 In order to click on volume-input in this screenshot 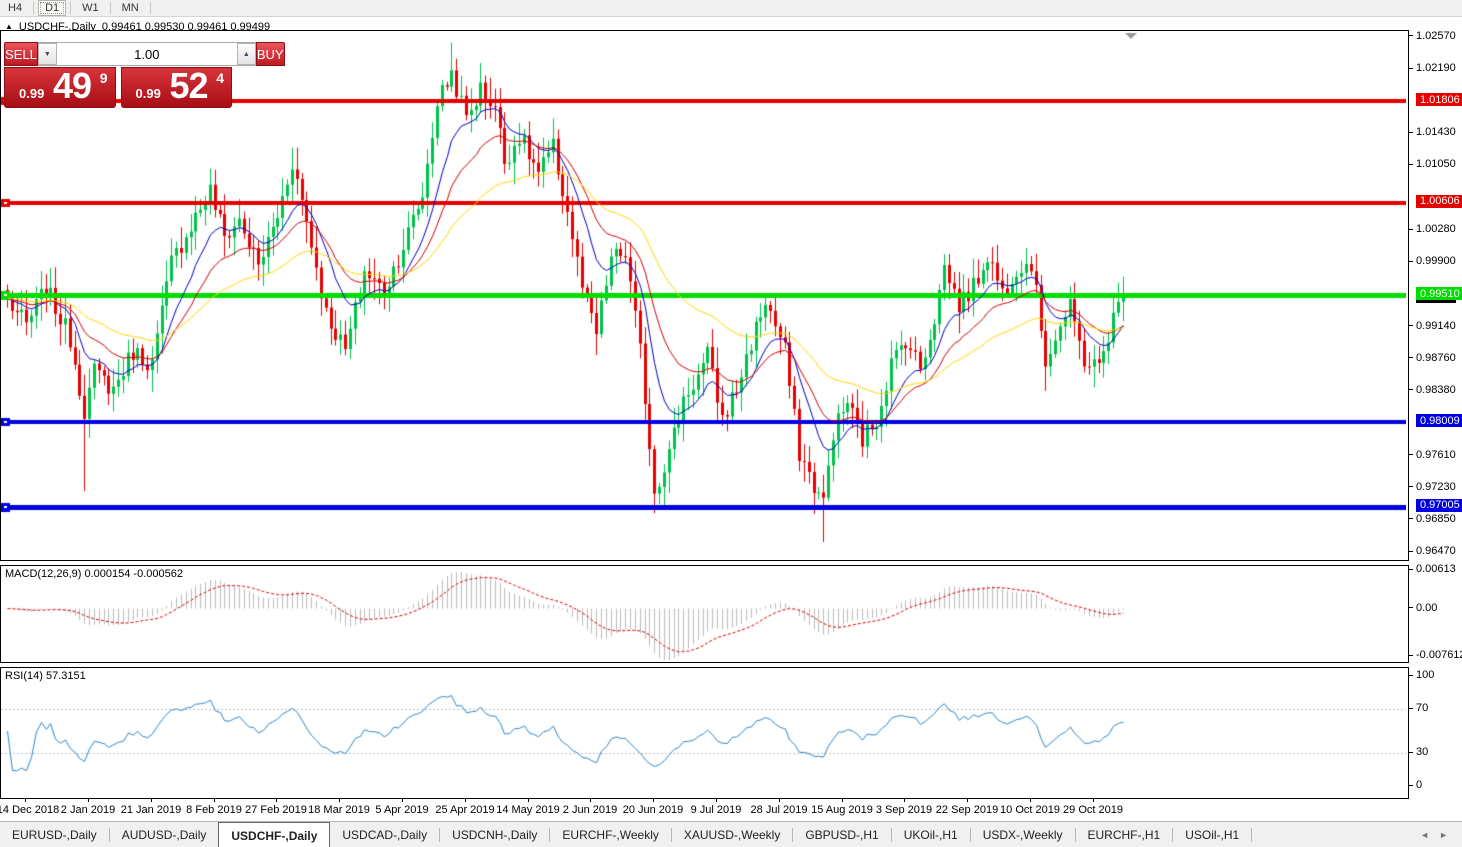, I will do `click(146, 54)`.